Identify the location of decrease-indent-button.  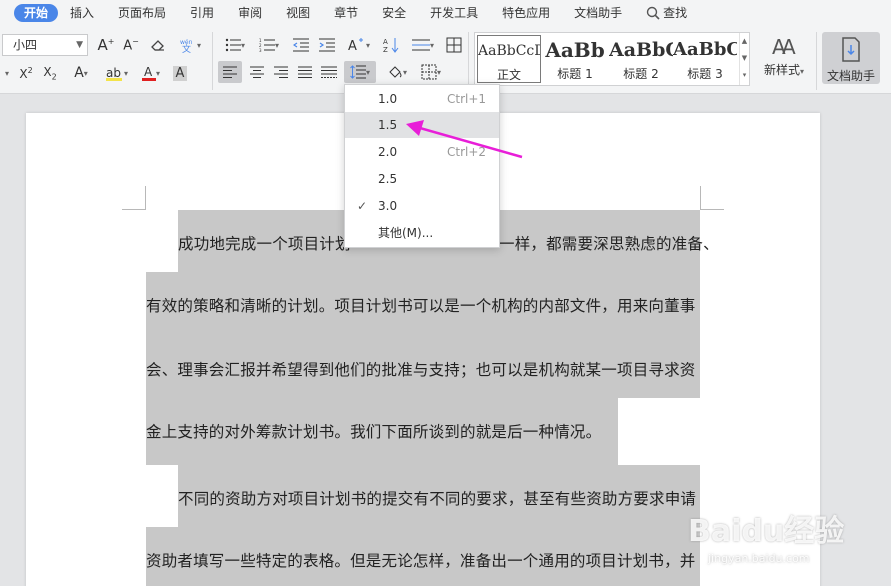
(301, 45).